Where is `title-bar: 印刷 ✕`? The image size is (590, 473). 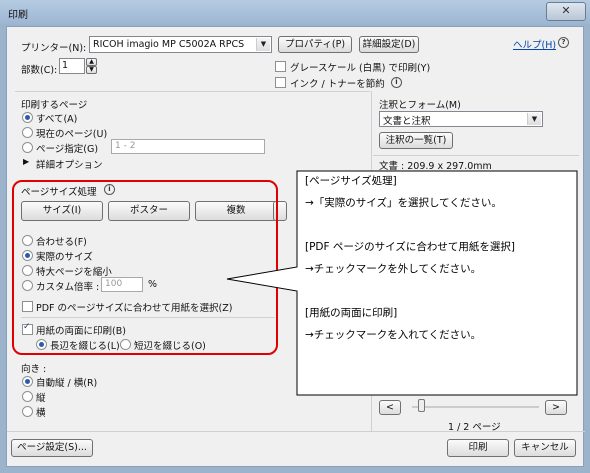 title-bar: 印刷 ✕ is located at coordinates (295, 12).